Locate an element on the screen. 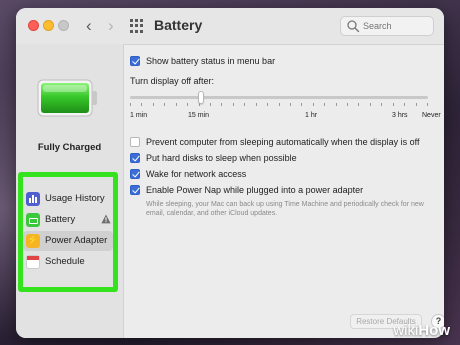  tick-label-3-hrs: 3 hrs is located at coordinates (400, 115).